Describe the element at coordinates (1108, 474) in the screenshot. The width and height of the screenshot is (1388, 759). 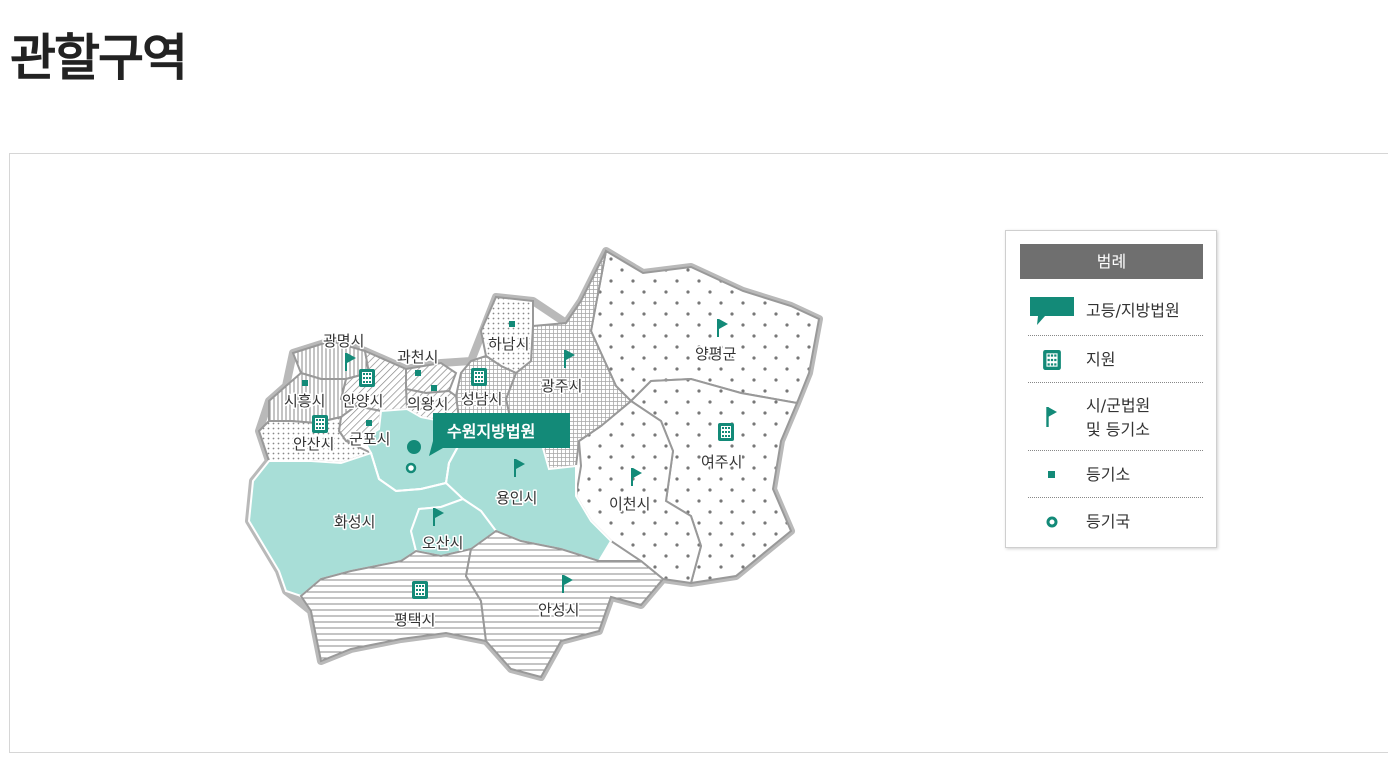
I see `legend-label: 등기소` at that location.